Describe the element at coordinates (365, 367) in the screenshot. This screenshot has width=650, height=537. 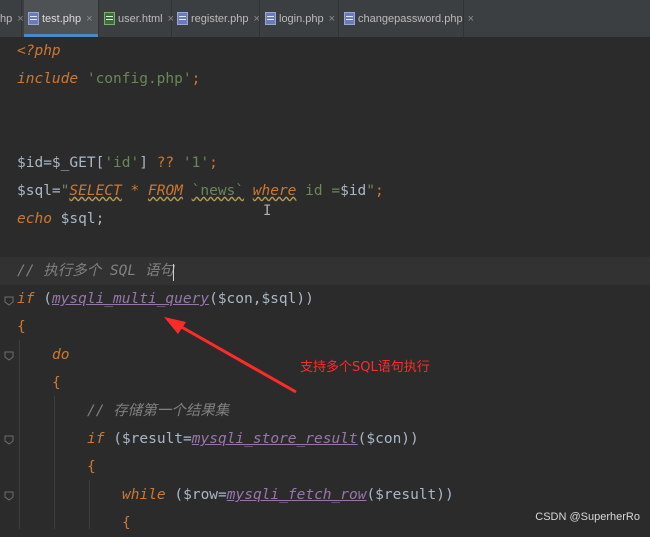
I see `annotation-text: 支持多个SQL语句执行` at that location.